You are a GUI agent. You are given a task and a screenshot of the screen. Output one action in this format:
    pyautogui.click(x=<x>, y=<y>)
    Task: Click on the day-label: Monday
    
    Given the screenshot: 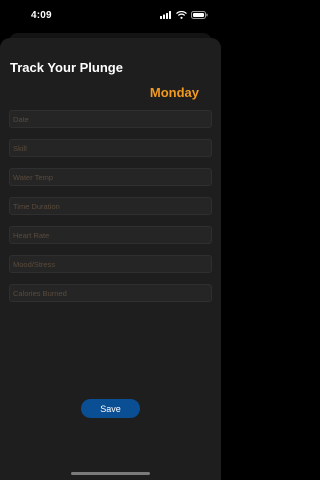 What is the action you would take?
    pyautogui.click(x=174, y=92)
    